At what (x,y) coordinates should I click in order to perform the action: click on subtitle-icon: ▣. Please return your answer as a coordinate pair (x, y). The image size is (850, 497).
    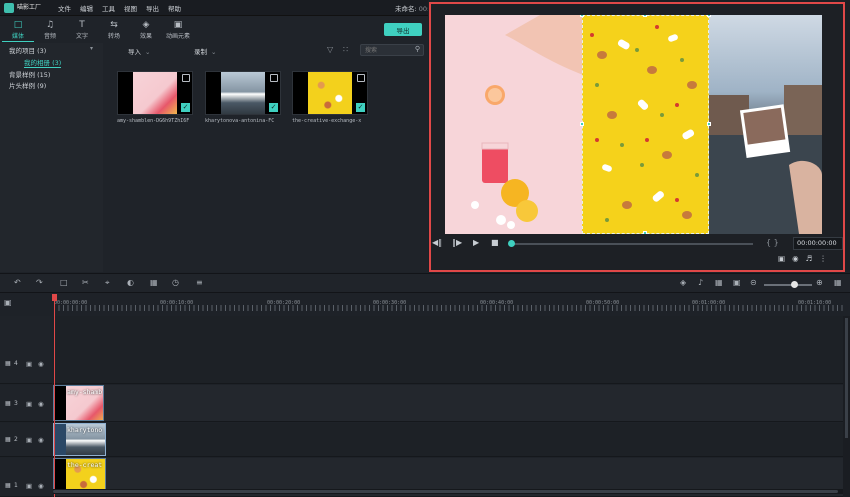
    Looking at the image, I should click on (737, 282).